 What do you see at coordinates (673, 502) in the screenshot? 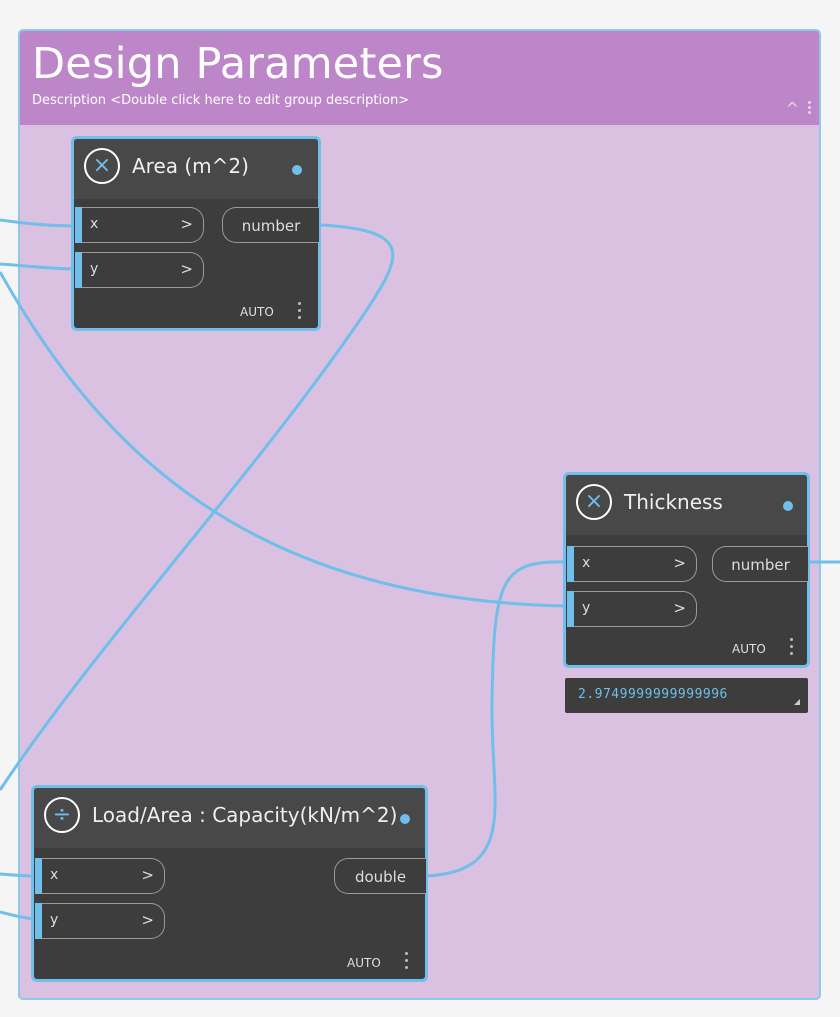
I see `node-title: Thickness` at bounding box center [673, 502].